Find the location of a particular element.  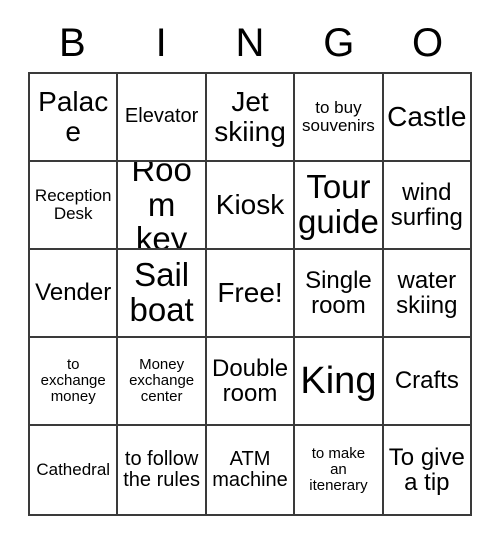

bingo-header-row: B I N G O is located at coordinates (250, 43).